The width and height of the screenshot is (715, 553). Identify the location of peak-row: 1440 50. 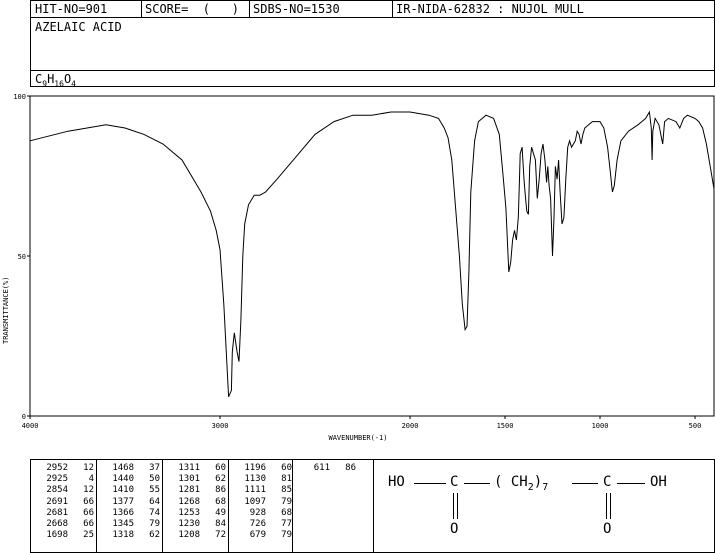
(130, 479).